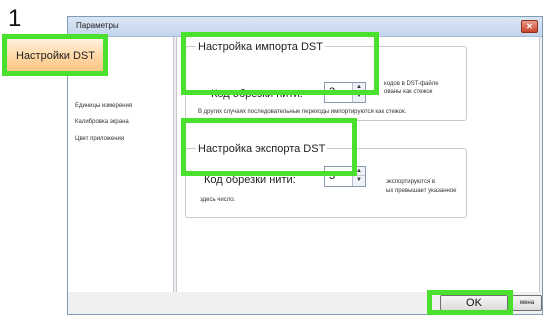 Image resolution: width=543 pixels, height=315 pixels. Describe the element at coordinates (421, 191) in the screenshot. I see `export-description-line-2: ых превышает указанное` at that location.